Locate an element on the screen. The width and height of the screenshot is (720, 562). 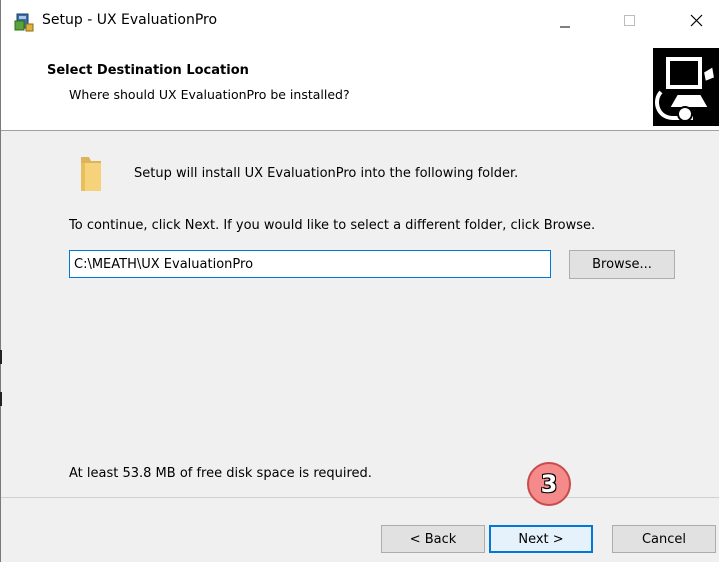
computer-install-icon is located at coordinates (686, 87).